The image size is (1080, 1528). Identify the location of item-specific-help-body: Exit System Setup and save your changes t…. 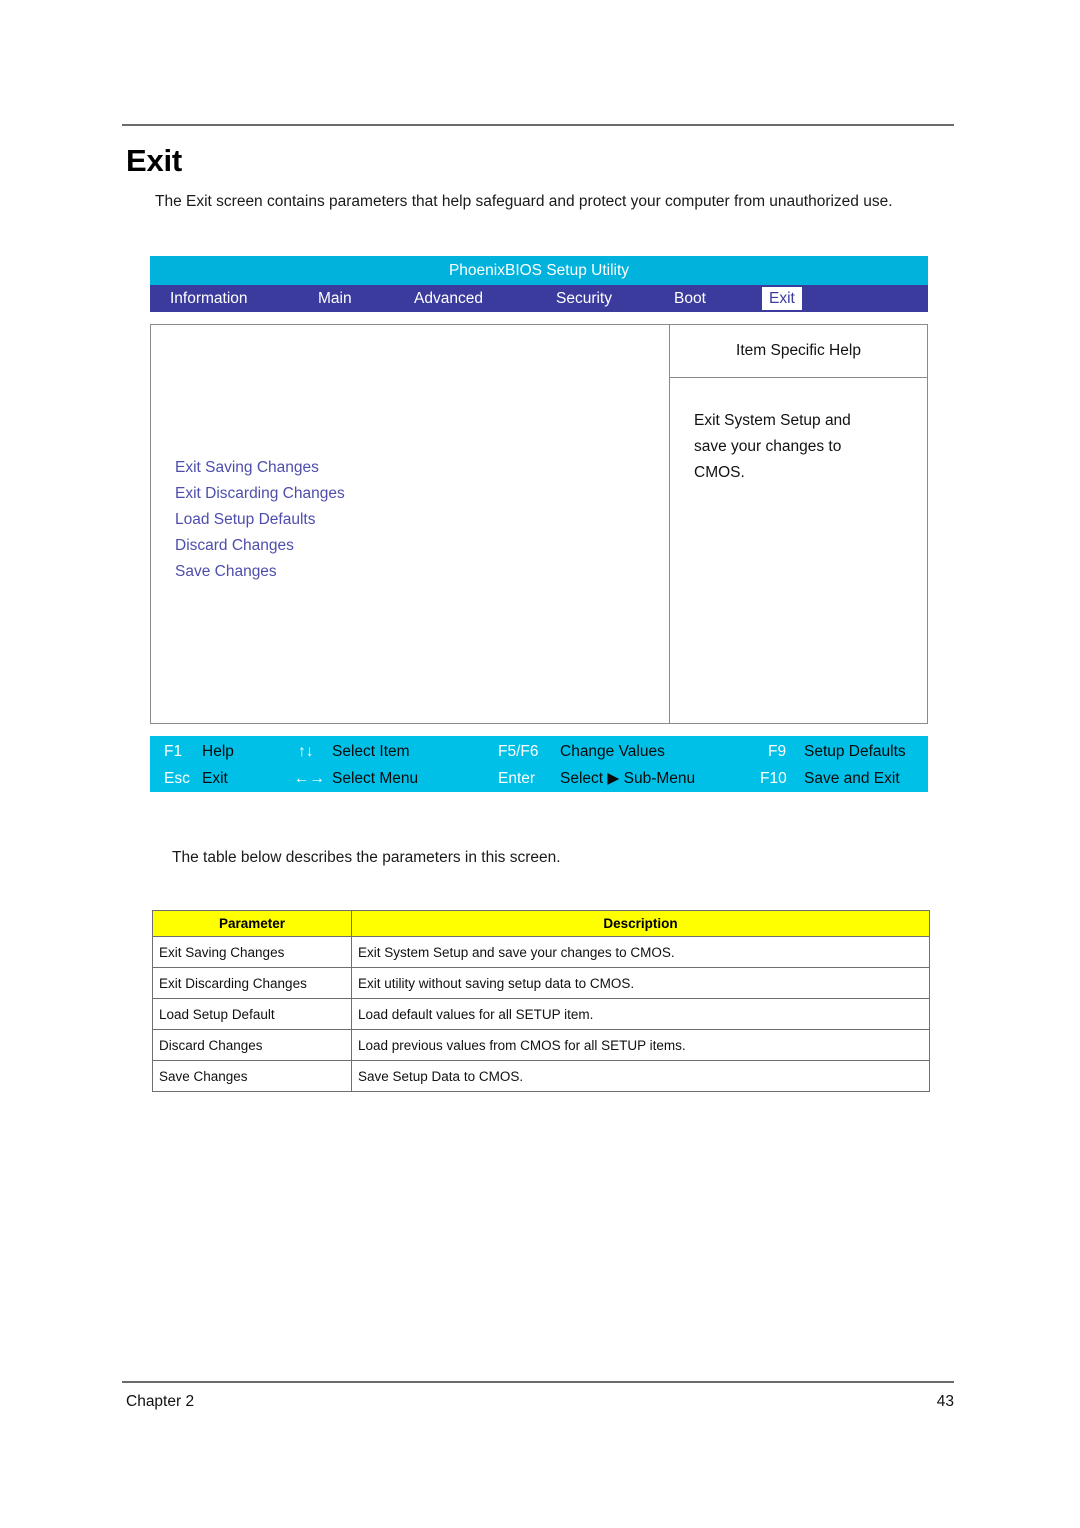
(798, 432).